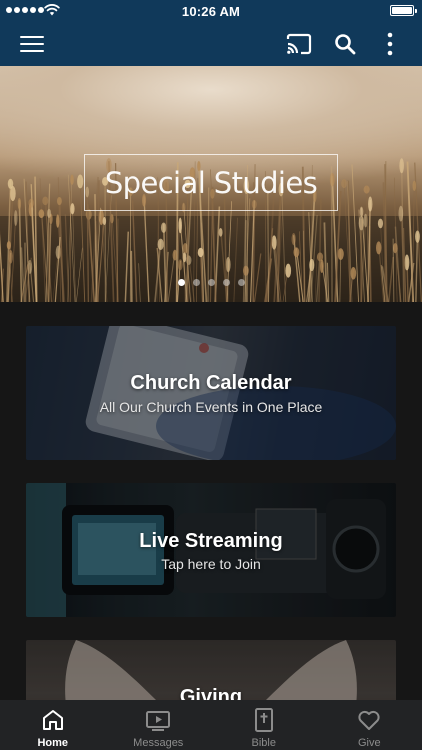 The height and width of the screenshot is (750, 422). What do you see at coordinates (211, 541) in the screenshot?
I see `streaming-card-title: Live Streaming` at bounding box center [211, 541].